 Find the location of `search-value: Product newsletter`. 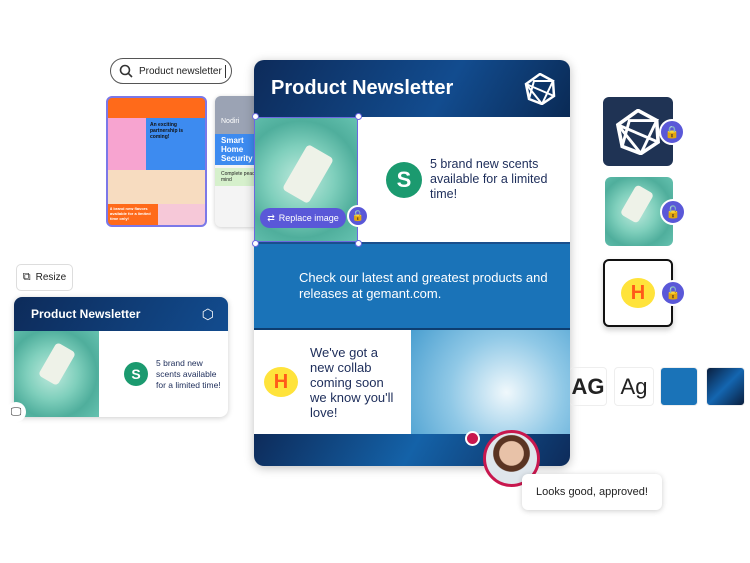

search-value: Product newsletter is located at coordinates (180, 71).